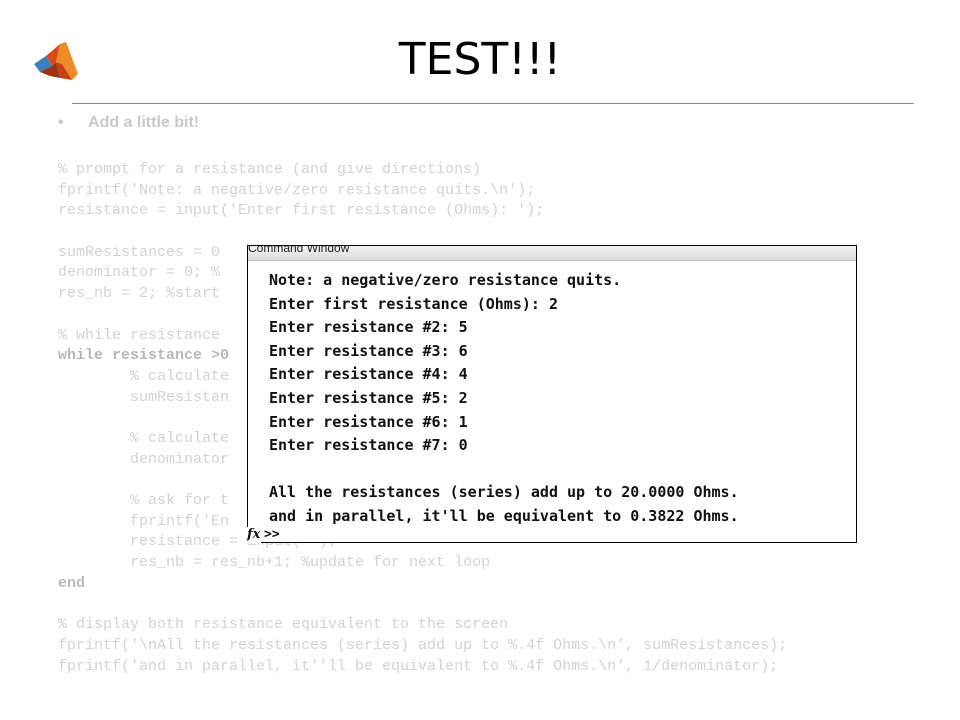 This screenshot has width=960, height=720. What do you see at coordinates (480, 59) in the screenshot?
I see `slide-title: TEST!!!` at bounding box center [480, 59].